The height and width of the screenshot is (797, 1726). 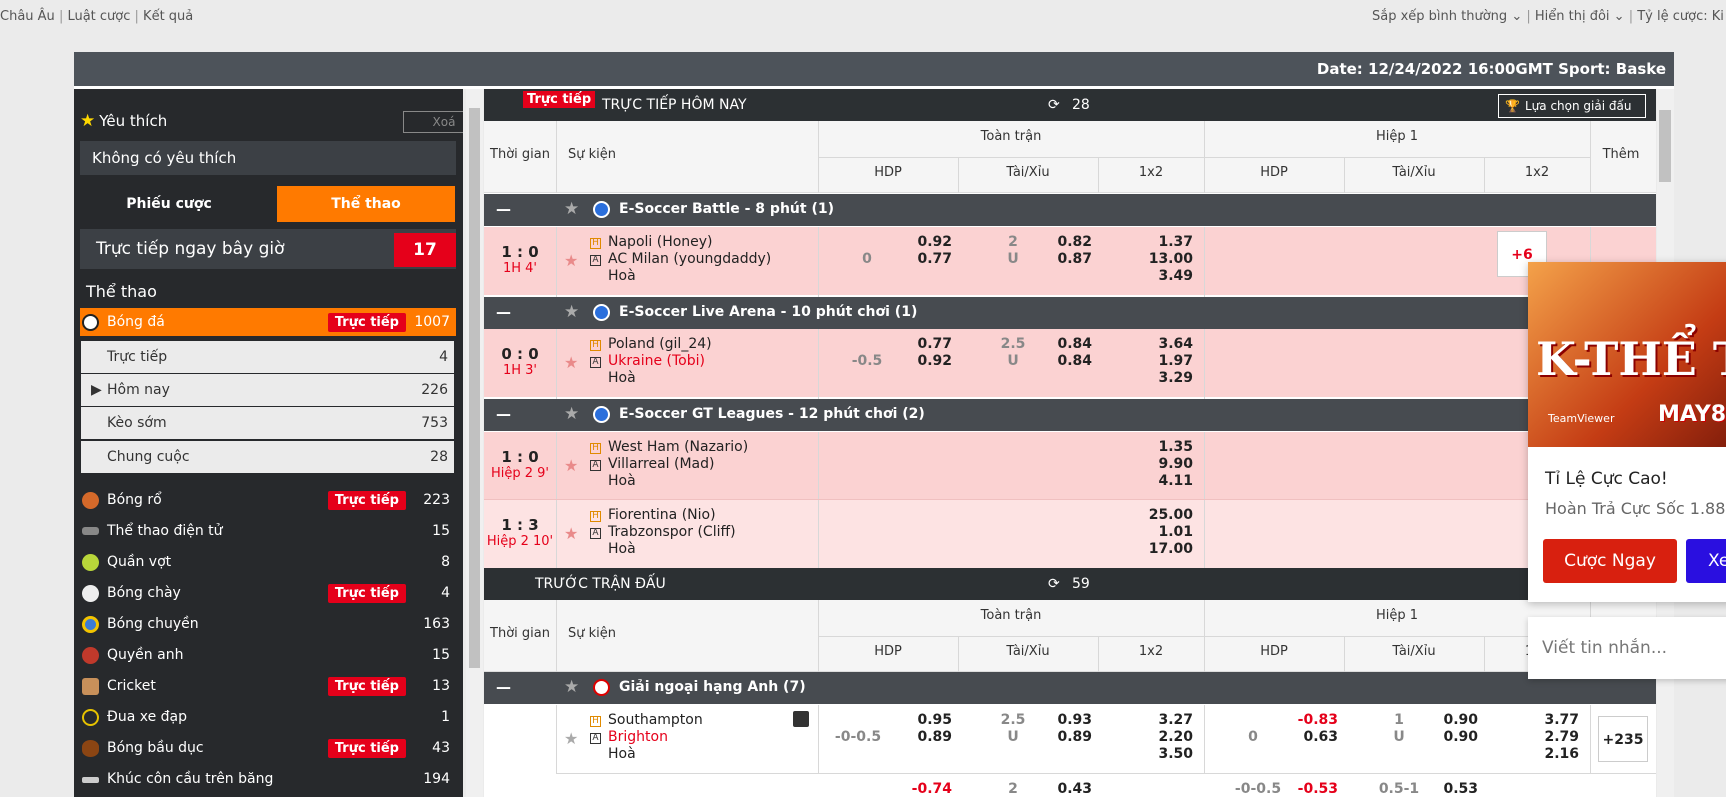 What do you see at coordinates (1439, 16) in the screenshot?
I see `sort-dropdown: Sắp xếp bình thường` at bounding box center [1439, 16].